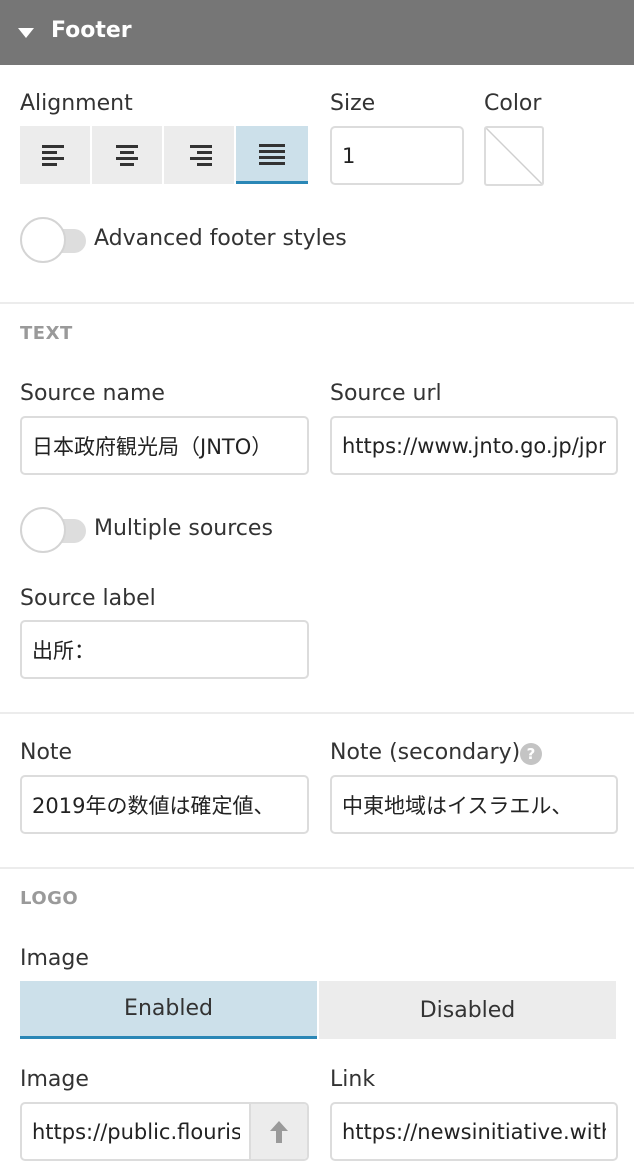  What do you see at coordinates (183, 528) in the screenshot?
I see `multiple-sources-label: Multiple sources` at bounding box center [183, 528].